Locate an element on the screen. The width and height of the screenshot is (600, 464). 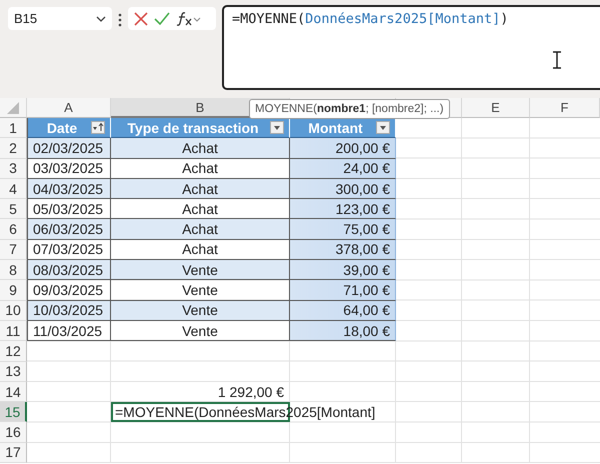
table-cell: 11/03/2025 is located at coordinates (69, 331).